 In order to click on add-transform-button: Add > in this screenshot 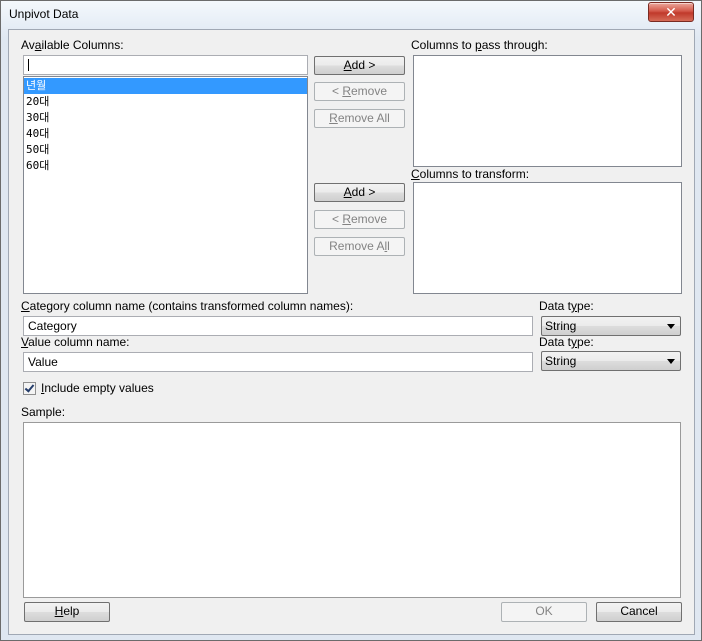, I will do `click(359, 192)`.